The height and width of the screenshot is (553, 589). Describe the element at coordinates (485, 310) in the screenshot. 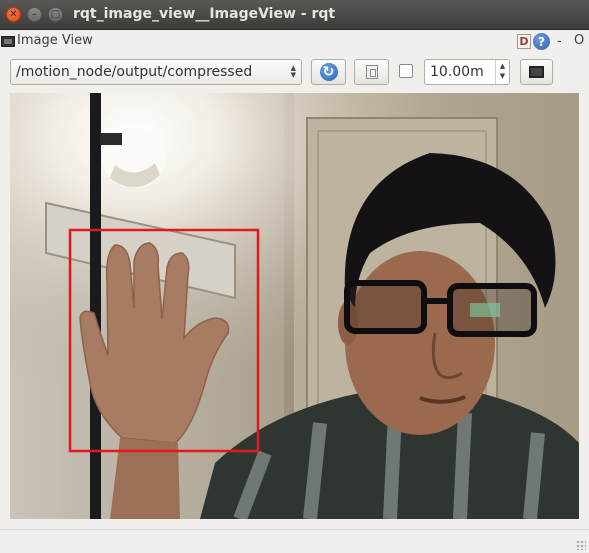

I see `lens-reflection` at that location.